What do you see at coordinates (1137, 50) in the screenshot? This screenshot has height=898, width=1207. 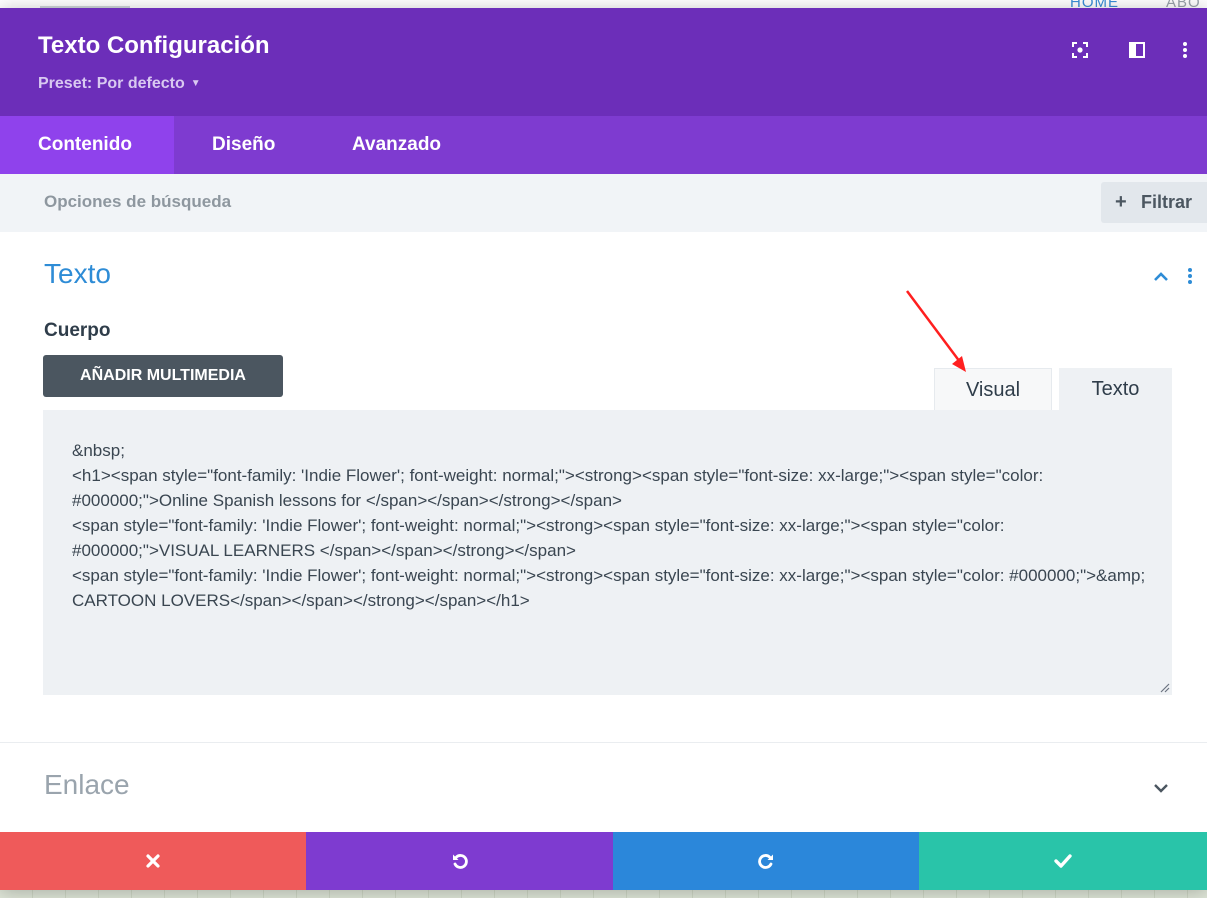 I see `split-view-icon` at bounding box center [1137, 50].